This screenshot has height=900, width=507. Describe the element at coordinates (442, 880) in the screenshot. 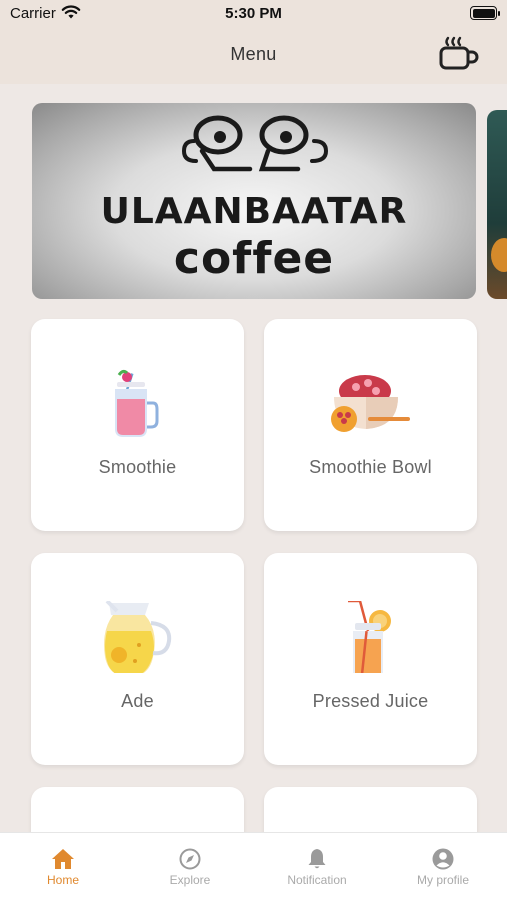

I see `tab-label: My profile` at that location.